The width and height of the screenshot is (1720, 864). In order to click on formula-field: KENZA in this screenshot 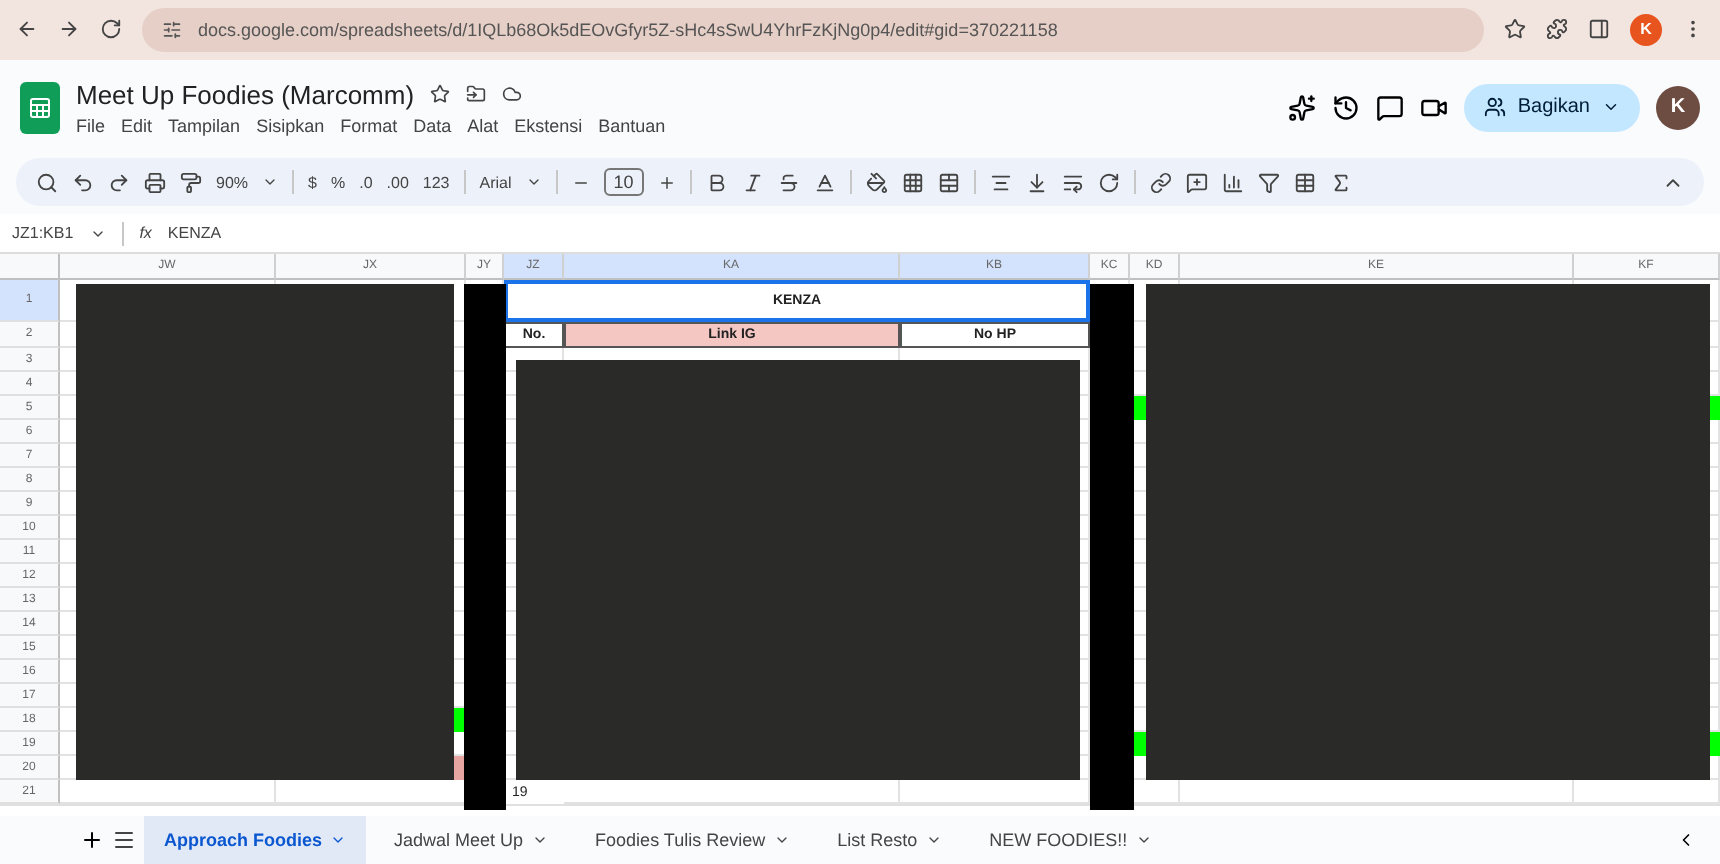, I will do `click(194, 233)`.